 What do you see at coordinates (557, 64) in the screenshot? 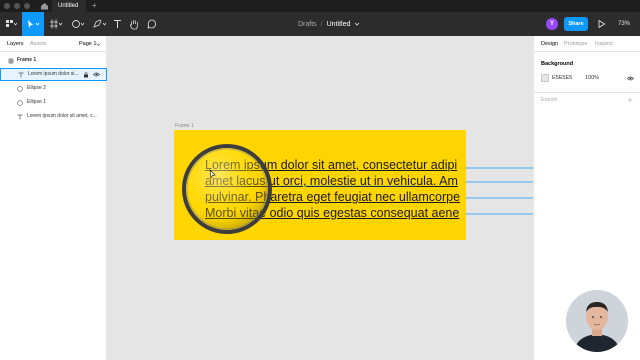
I see `background-heading: Background` at bounding box center [557, 64].